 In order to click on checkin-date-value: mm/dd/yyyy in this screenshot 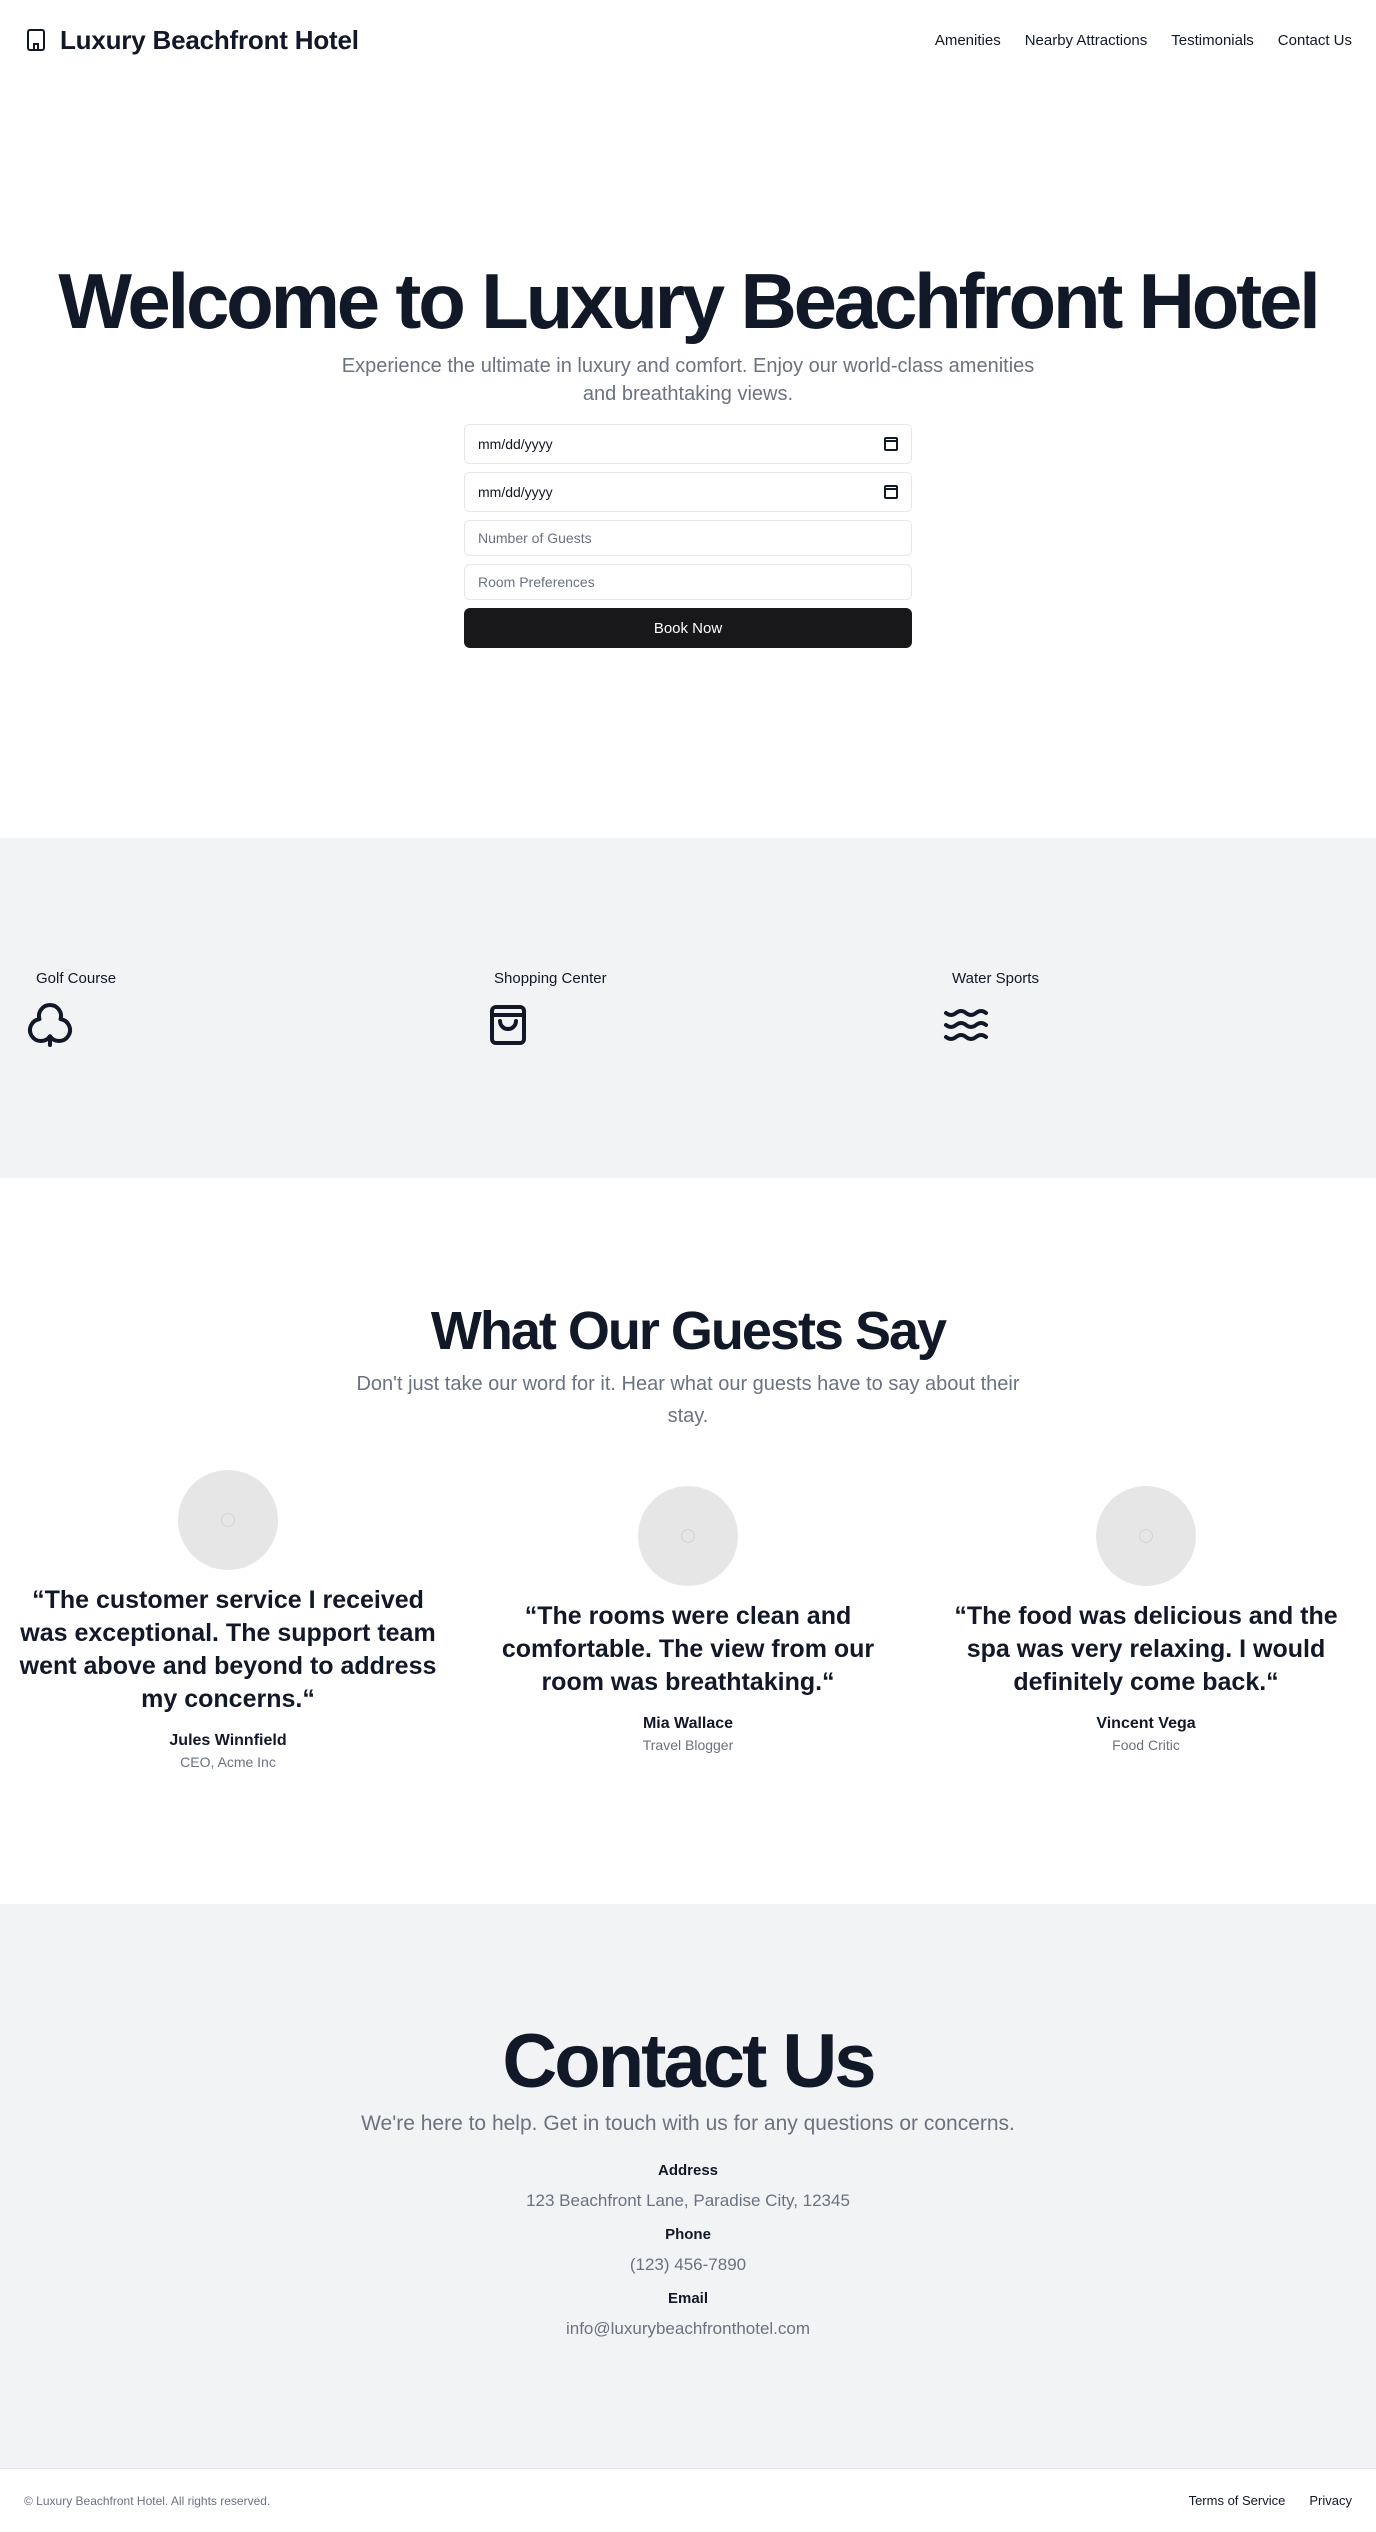, I will do `click(515, 444)`.